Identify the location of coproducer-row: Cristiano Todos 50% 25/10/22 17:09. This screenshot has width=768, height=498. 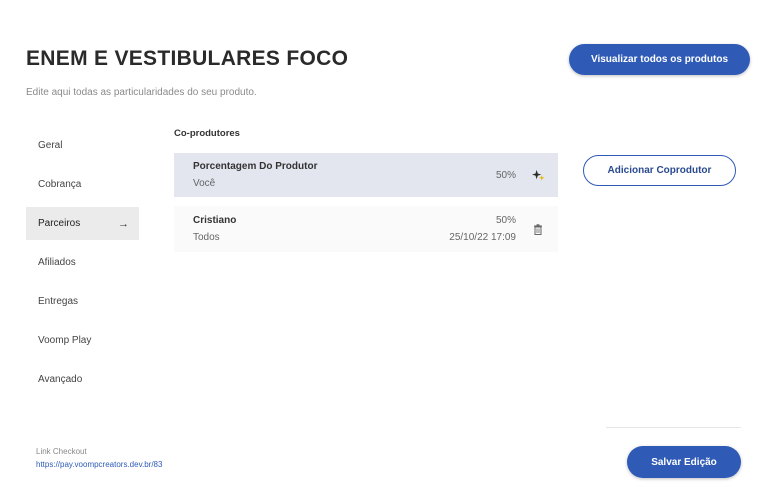
(366, 229).